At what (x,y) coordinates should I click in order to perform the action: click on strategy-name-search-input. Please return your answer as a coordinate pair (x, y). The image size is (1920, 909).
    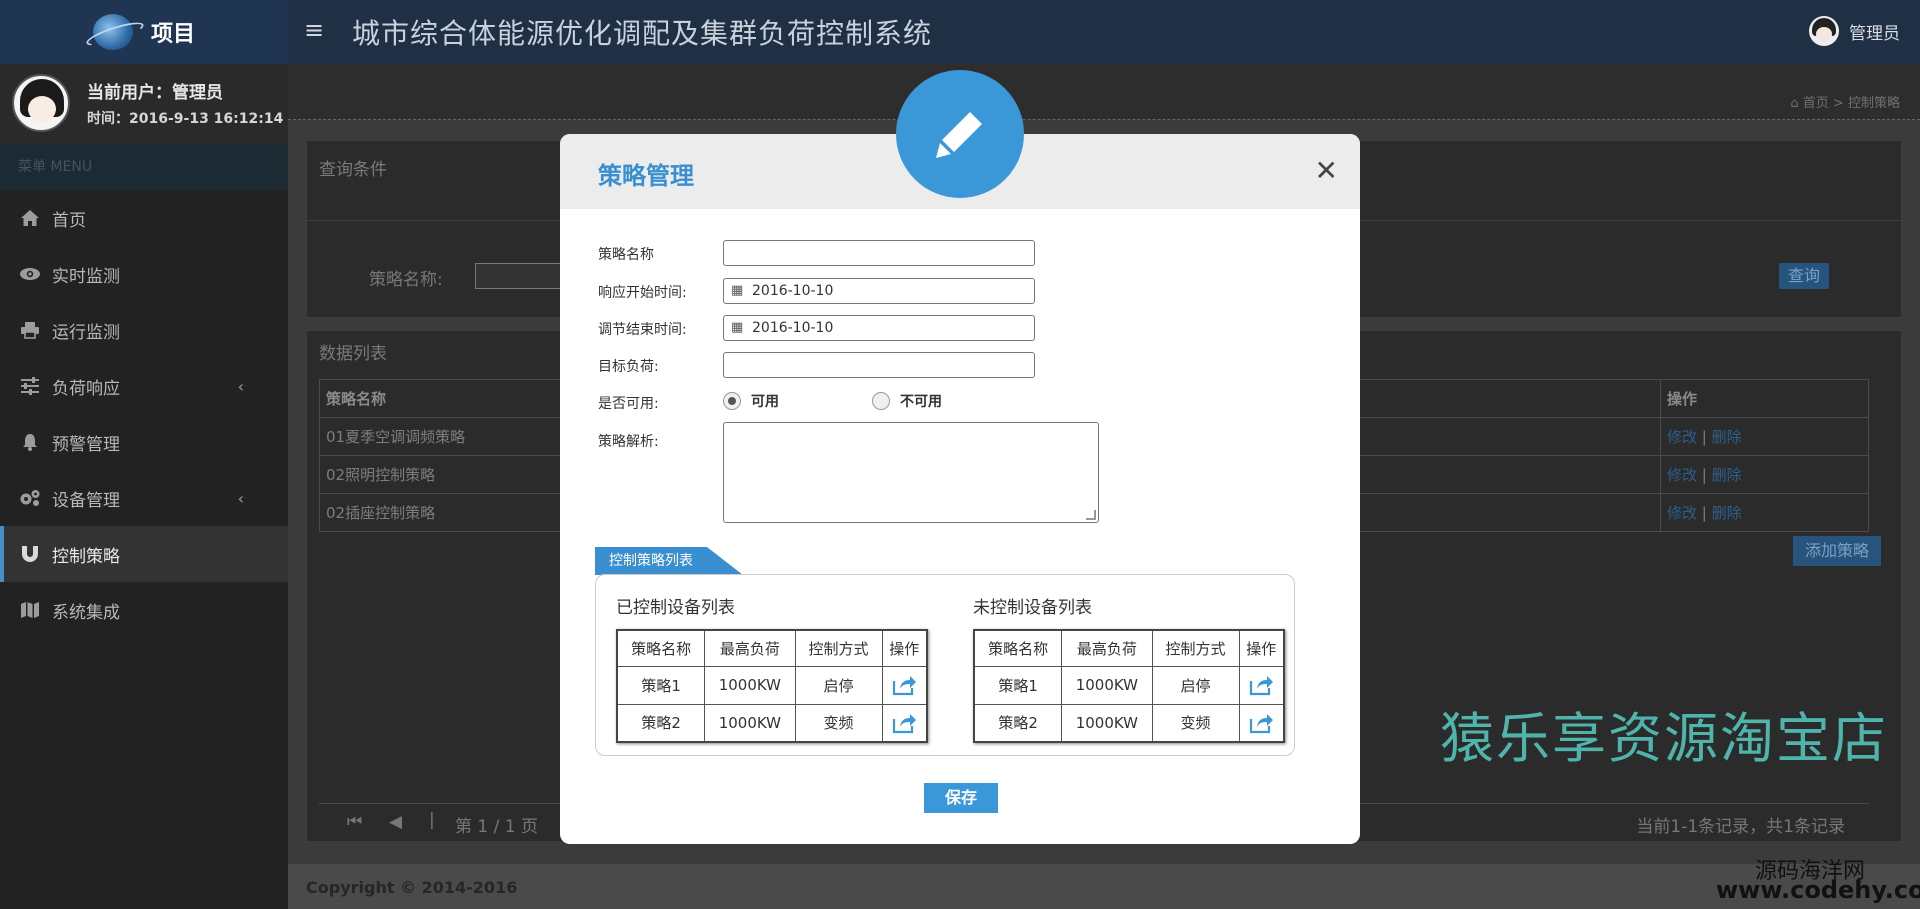
    Looking at the image, I should click on (519, 276).